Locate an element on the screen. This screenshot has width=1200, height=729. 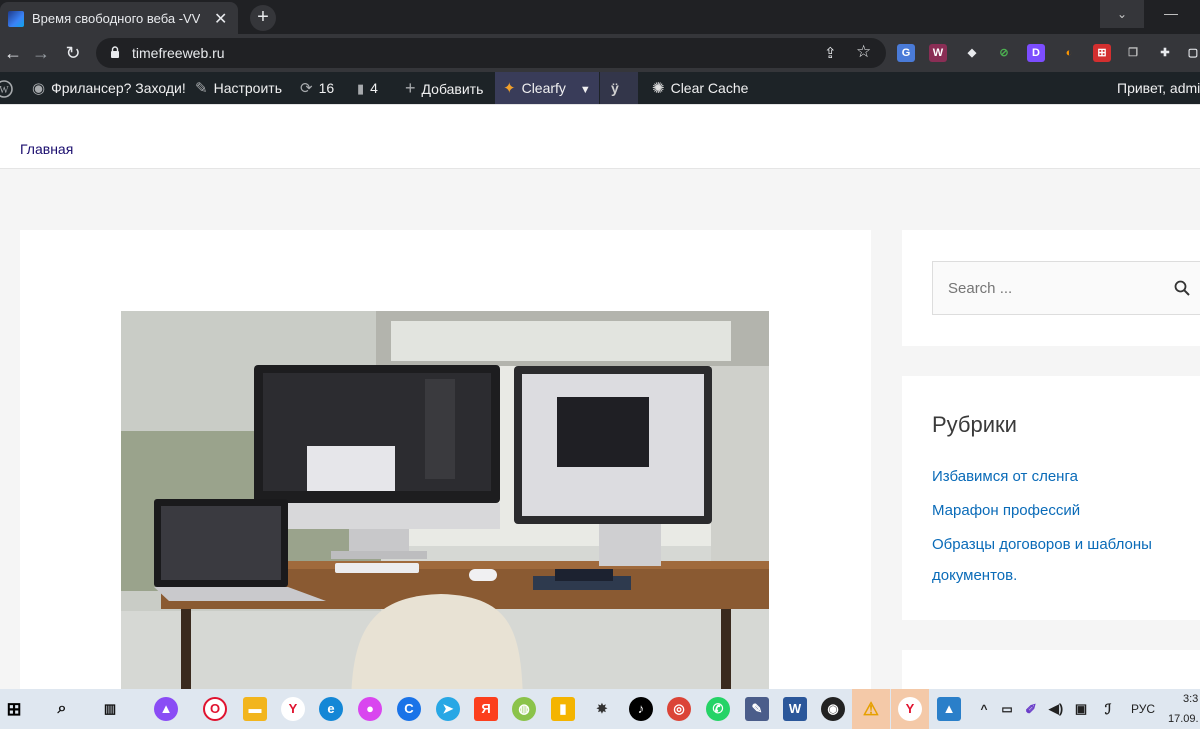
side-panel-icon: ▢ is located at coordinates (1193, 53).